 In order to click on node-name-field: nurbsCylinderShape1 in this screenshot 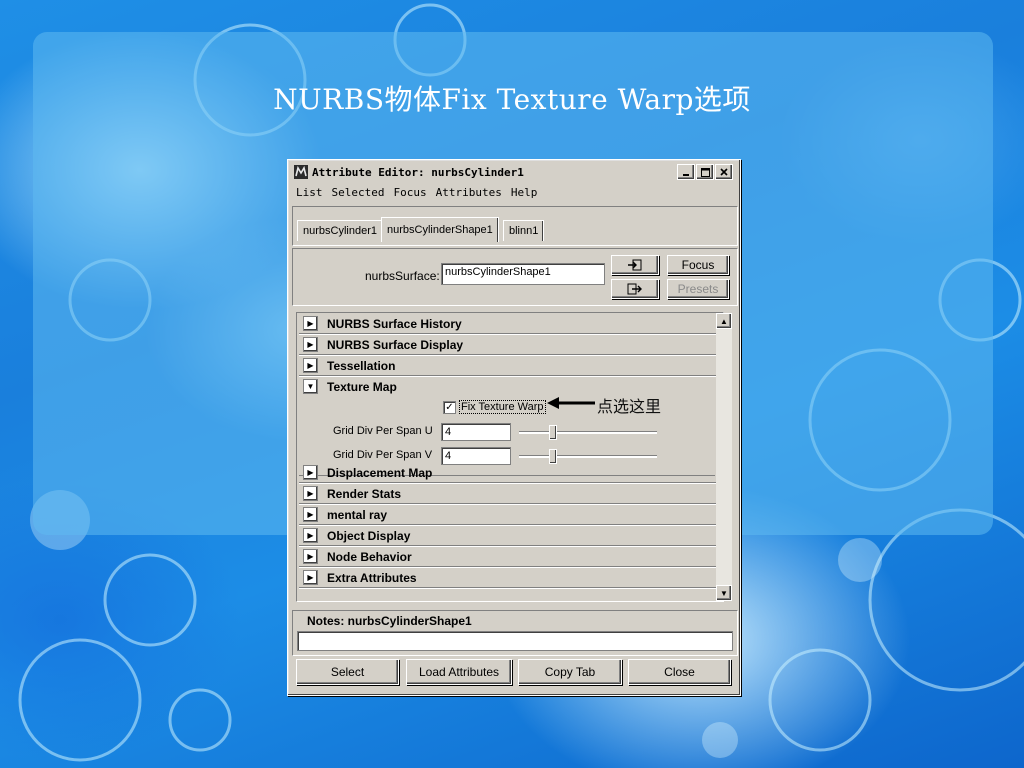, I will do `click(523, 274)`.